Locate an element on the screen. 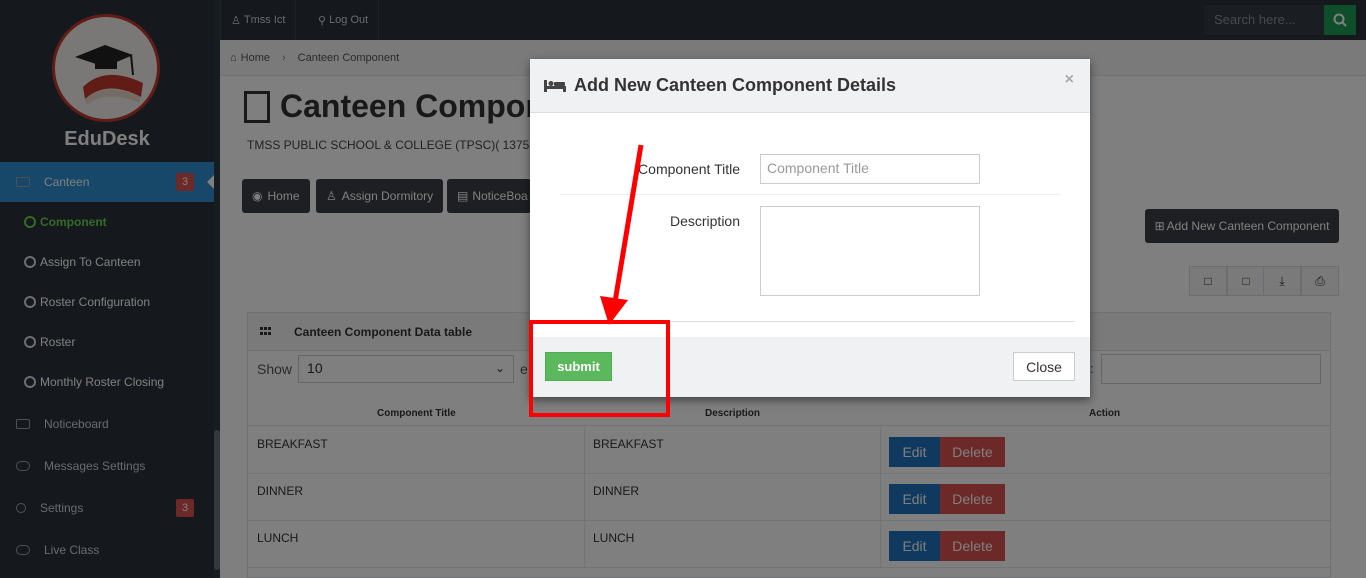 Image resolution: width=1366 pixels, height=578 pixels. modal-header: Add New Canteen Component Details is located at coordinates (810, 86).